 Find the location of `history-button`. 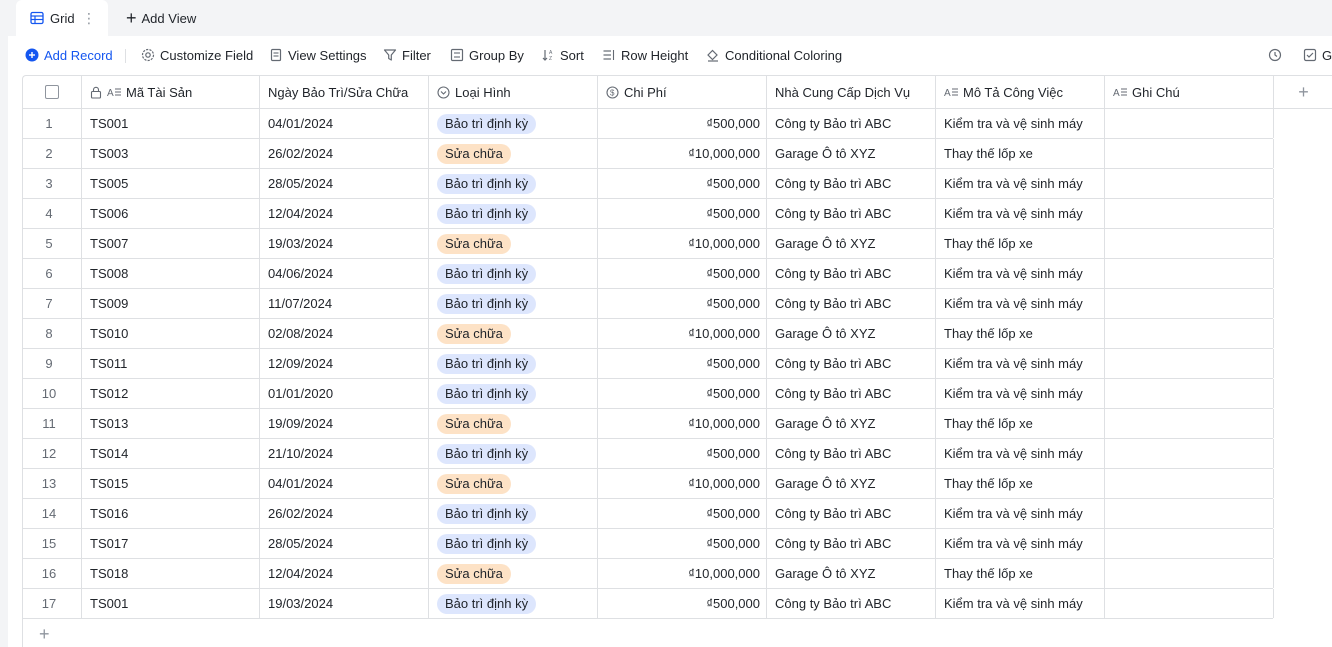

history-button is located at coordinates (1277, 55).